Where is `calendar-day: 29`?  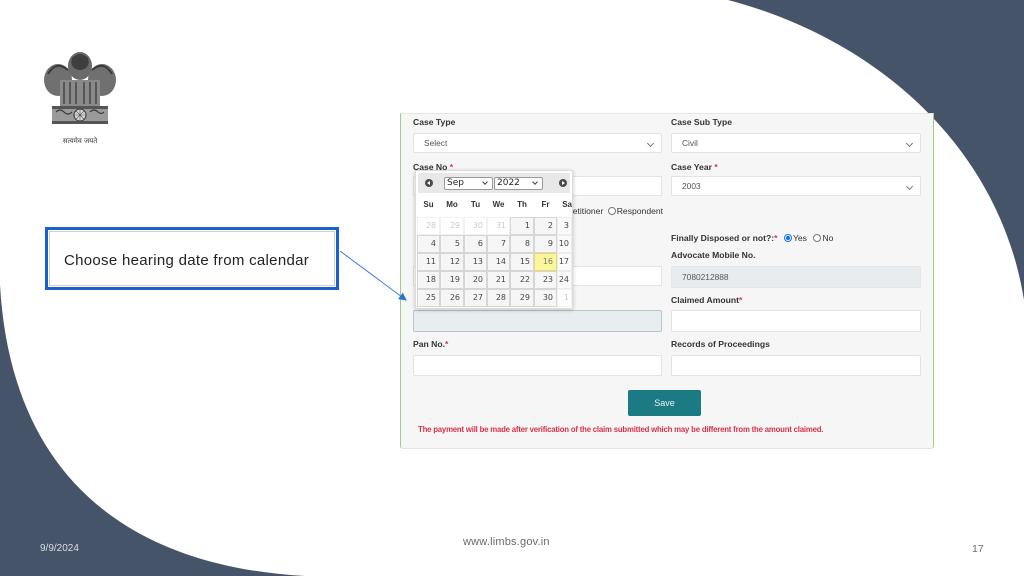
calendar-day: 29 is located at coordinates (522, 298).